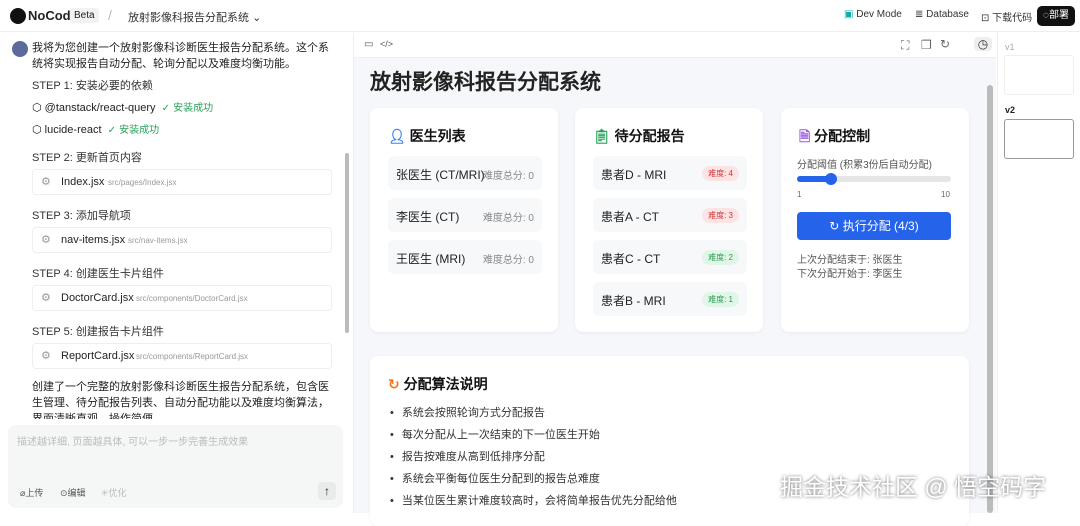  What do you see at coordinates (874, 226) in the screenshot?
I see `execute-allocation-button: ↻ 执行分配 (4/3)` at bounding box center [874, 226].